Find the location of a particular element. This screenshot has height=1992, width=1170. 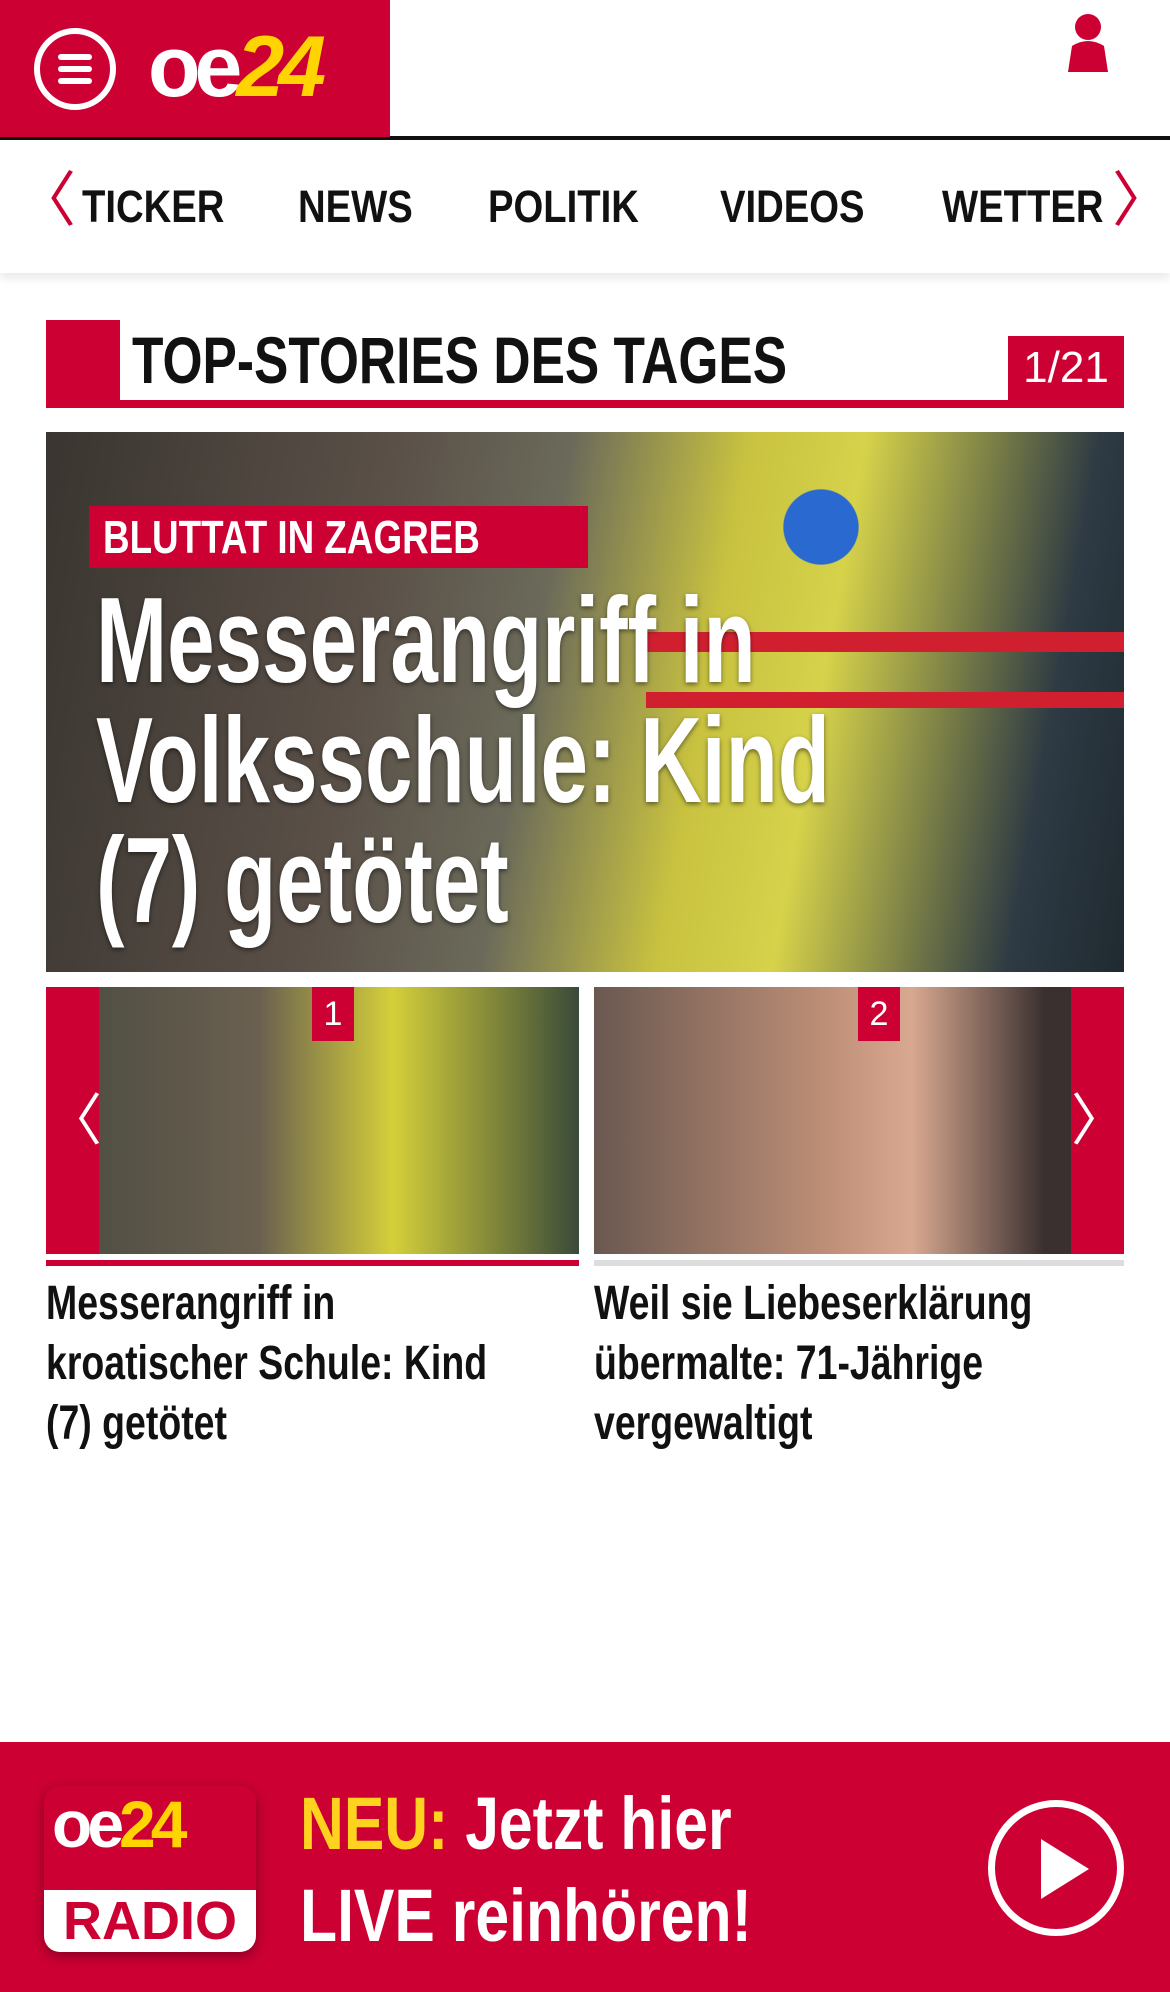

promo-line-2: LIVE reinhören! is located at coordinates (526, 1915).